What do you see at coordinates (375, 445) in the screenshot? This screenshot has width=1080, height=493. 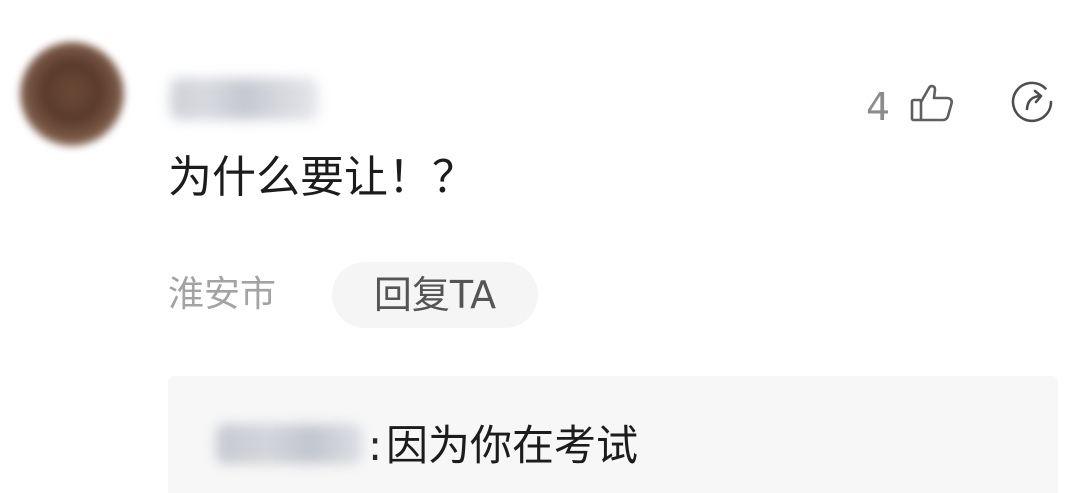 I see `reply-colon: :` at bounding box center [375, 445].